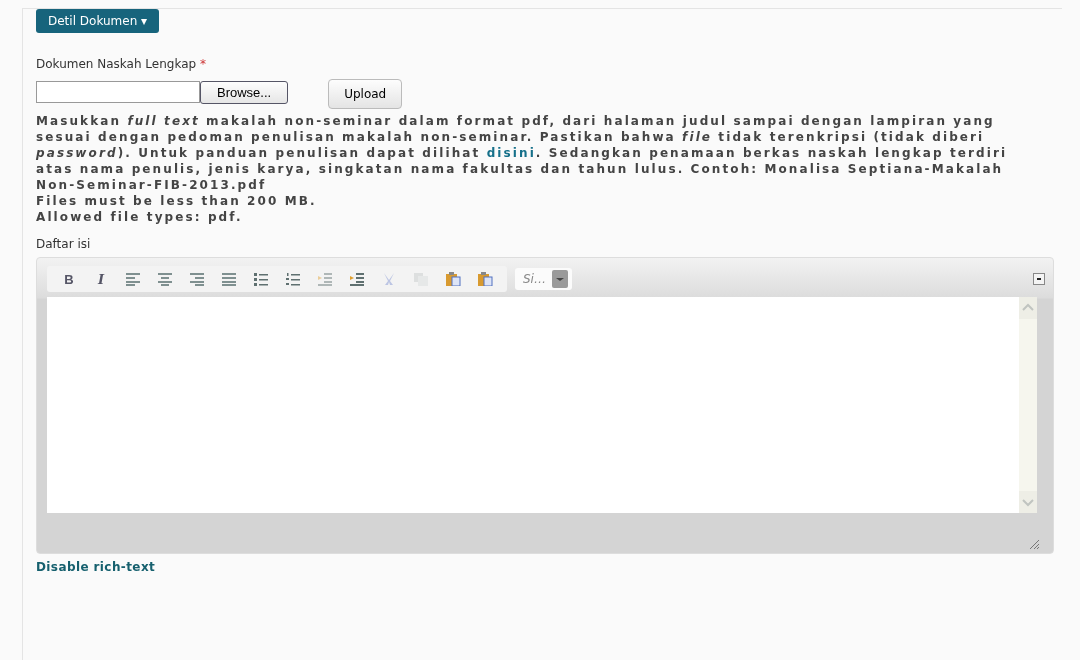 This screenshot has height=660, width=1080. I want to click on scroll-up-icon, so click(1028, 308).